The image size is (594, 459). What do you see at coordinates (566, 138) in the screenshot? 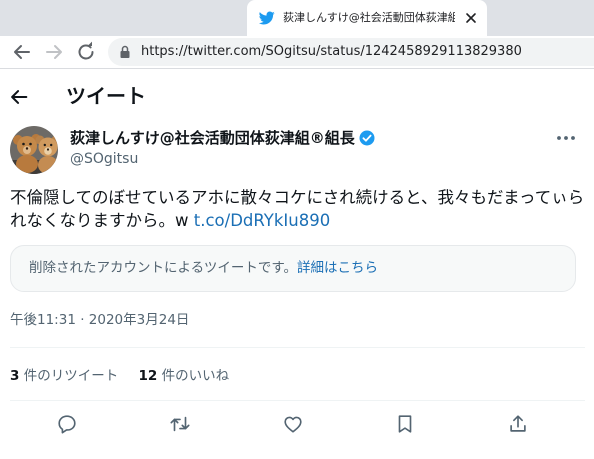
I see `more-options-icon` at bounding box center [566, 138].